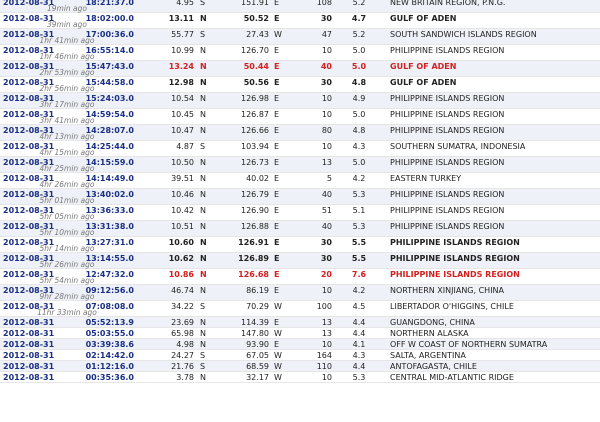 The image size is (600, 422). I want to click on magnitude-cell: 5.2, so click(359, 34).